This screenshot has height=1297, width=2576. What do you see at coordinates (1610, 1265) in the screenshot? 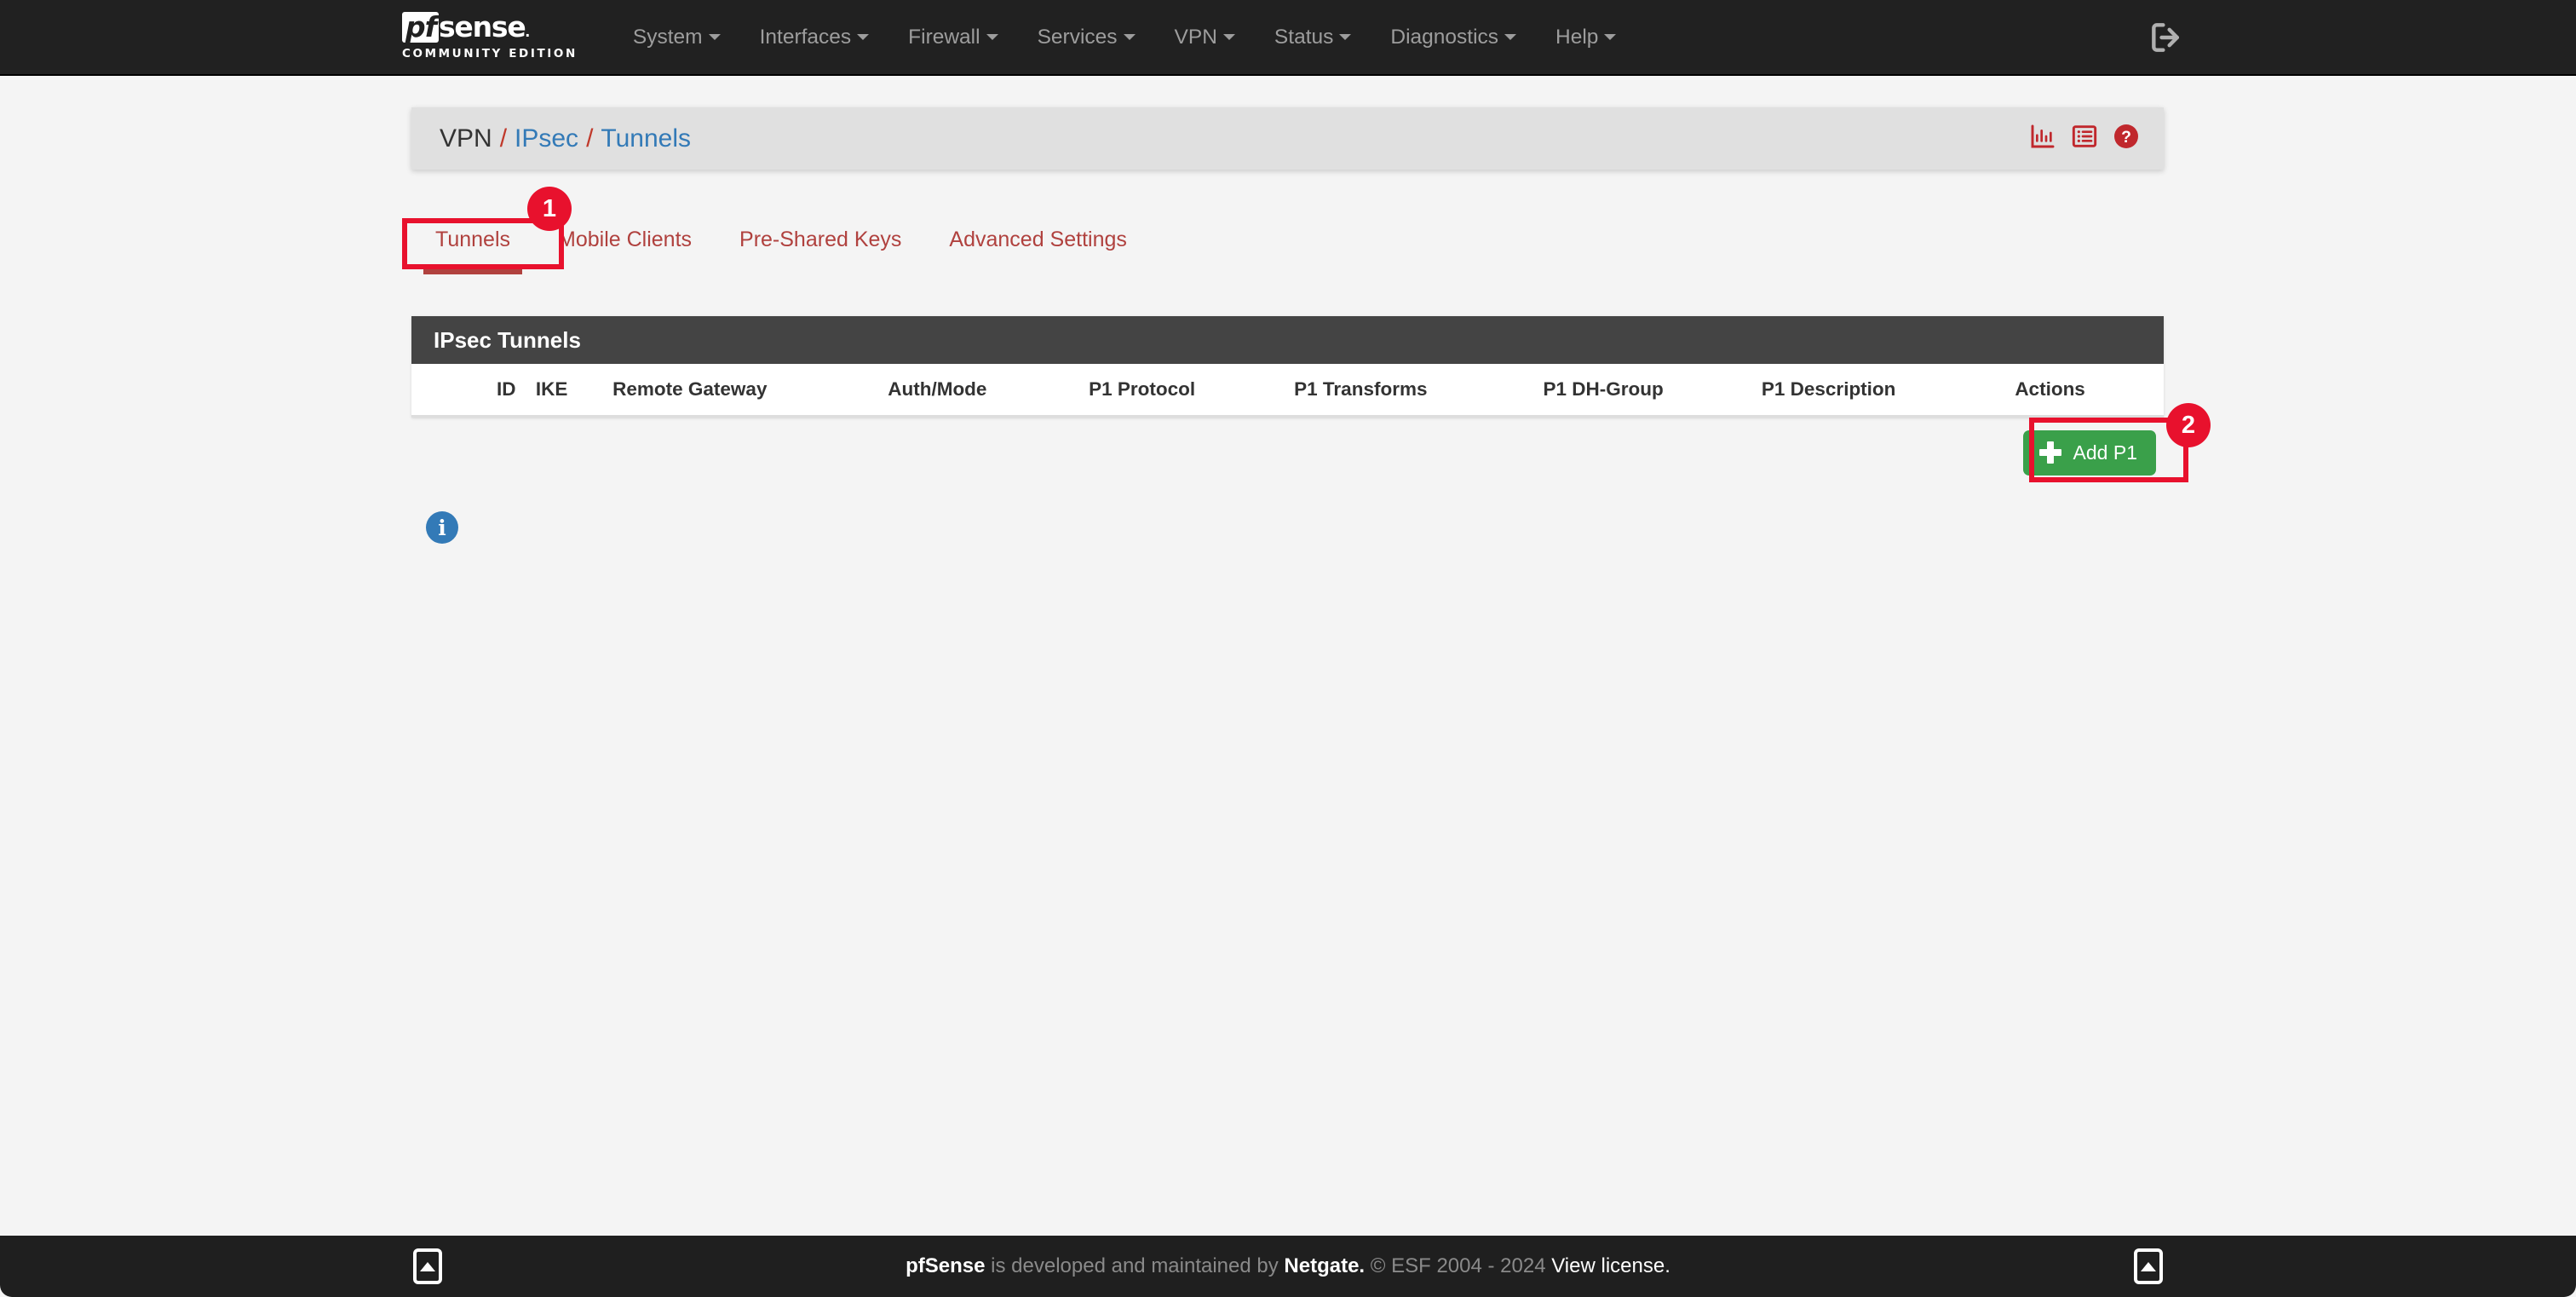
I see `footer-view-license-link: View license.` at bounding box center [1610, 1265].